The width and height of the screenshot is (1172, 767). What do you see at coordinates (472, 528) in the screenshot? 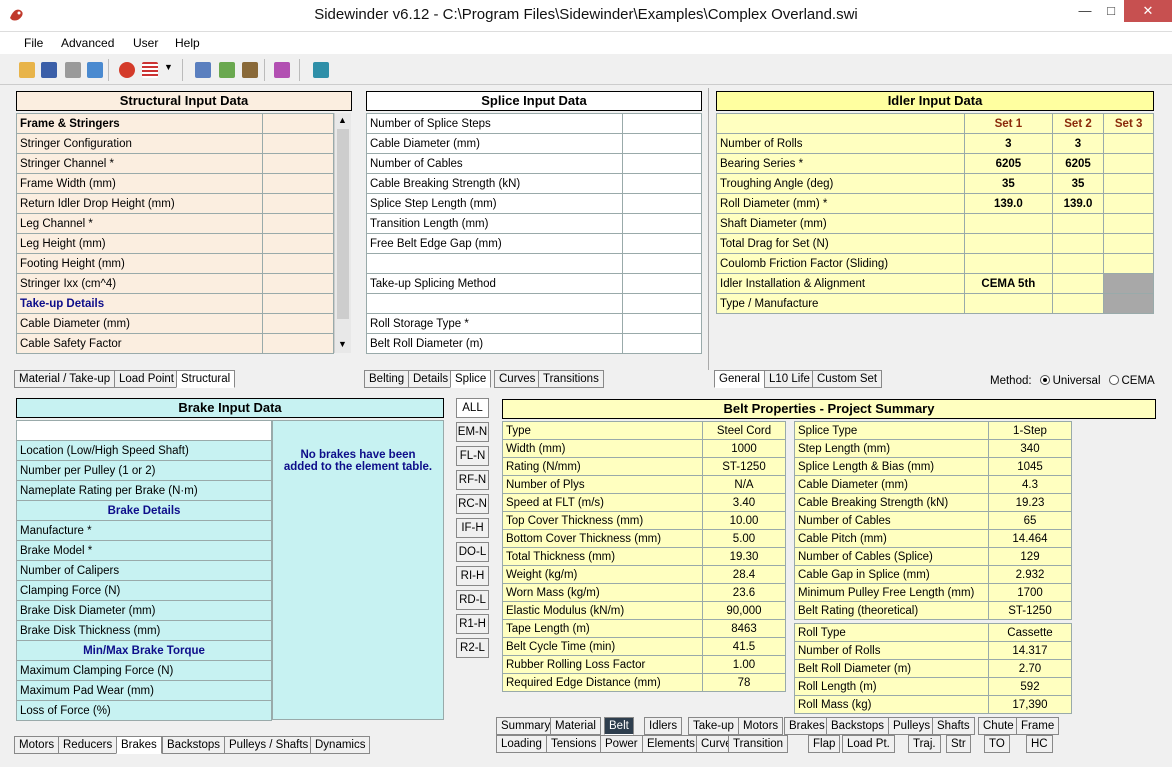
I see `vtab-if-h: IF-H` at bounding box center [472, 528].